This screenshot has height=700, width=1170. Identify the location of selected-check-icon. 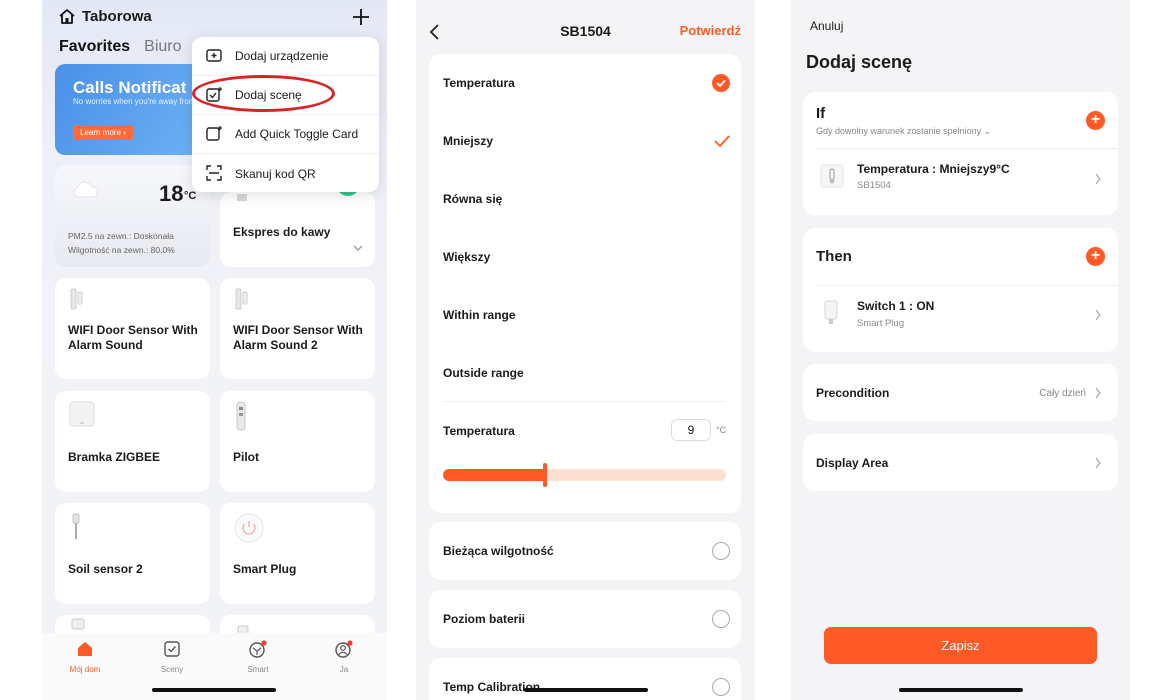
(721, 83).